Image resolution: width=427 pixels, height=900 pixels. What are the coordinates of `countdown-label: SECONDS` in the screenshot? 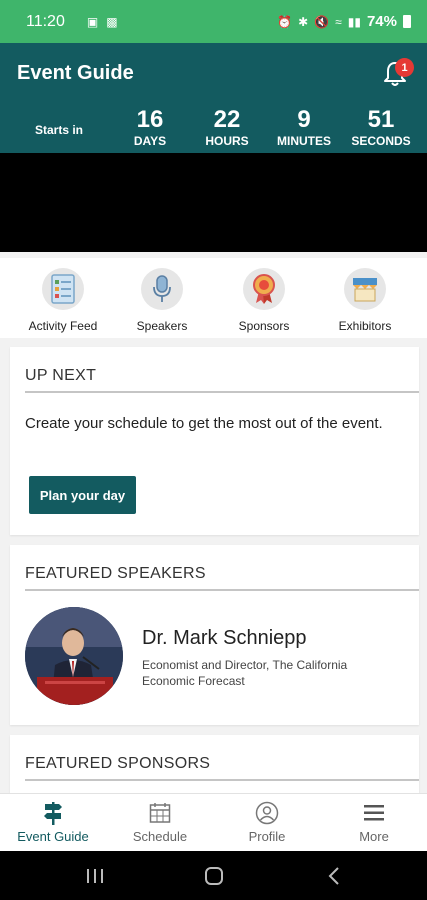 It's located at (381, 141).